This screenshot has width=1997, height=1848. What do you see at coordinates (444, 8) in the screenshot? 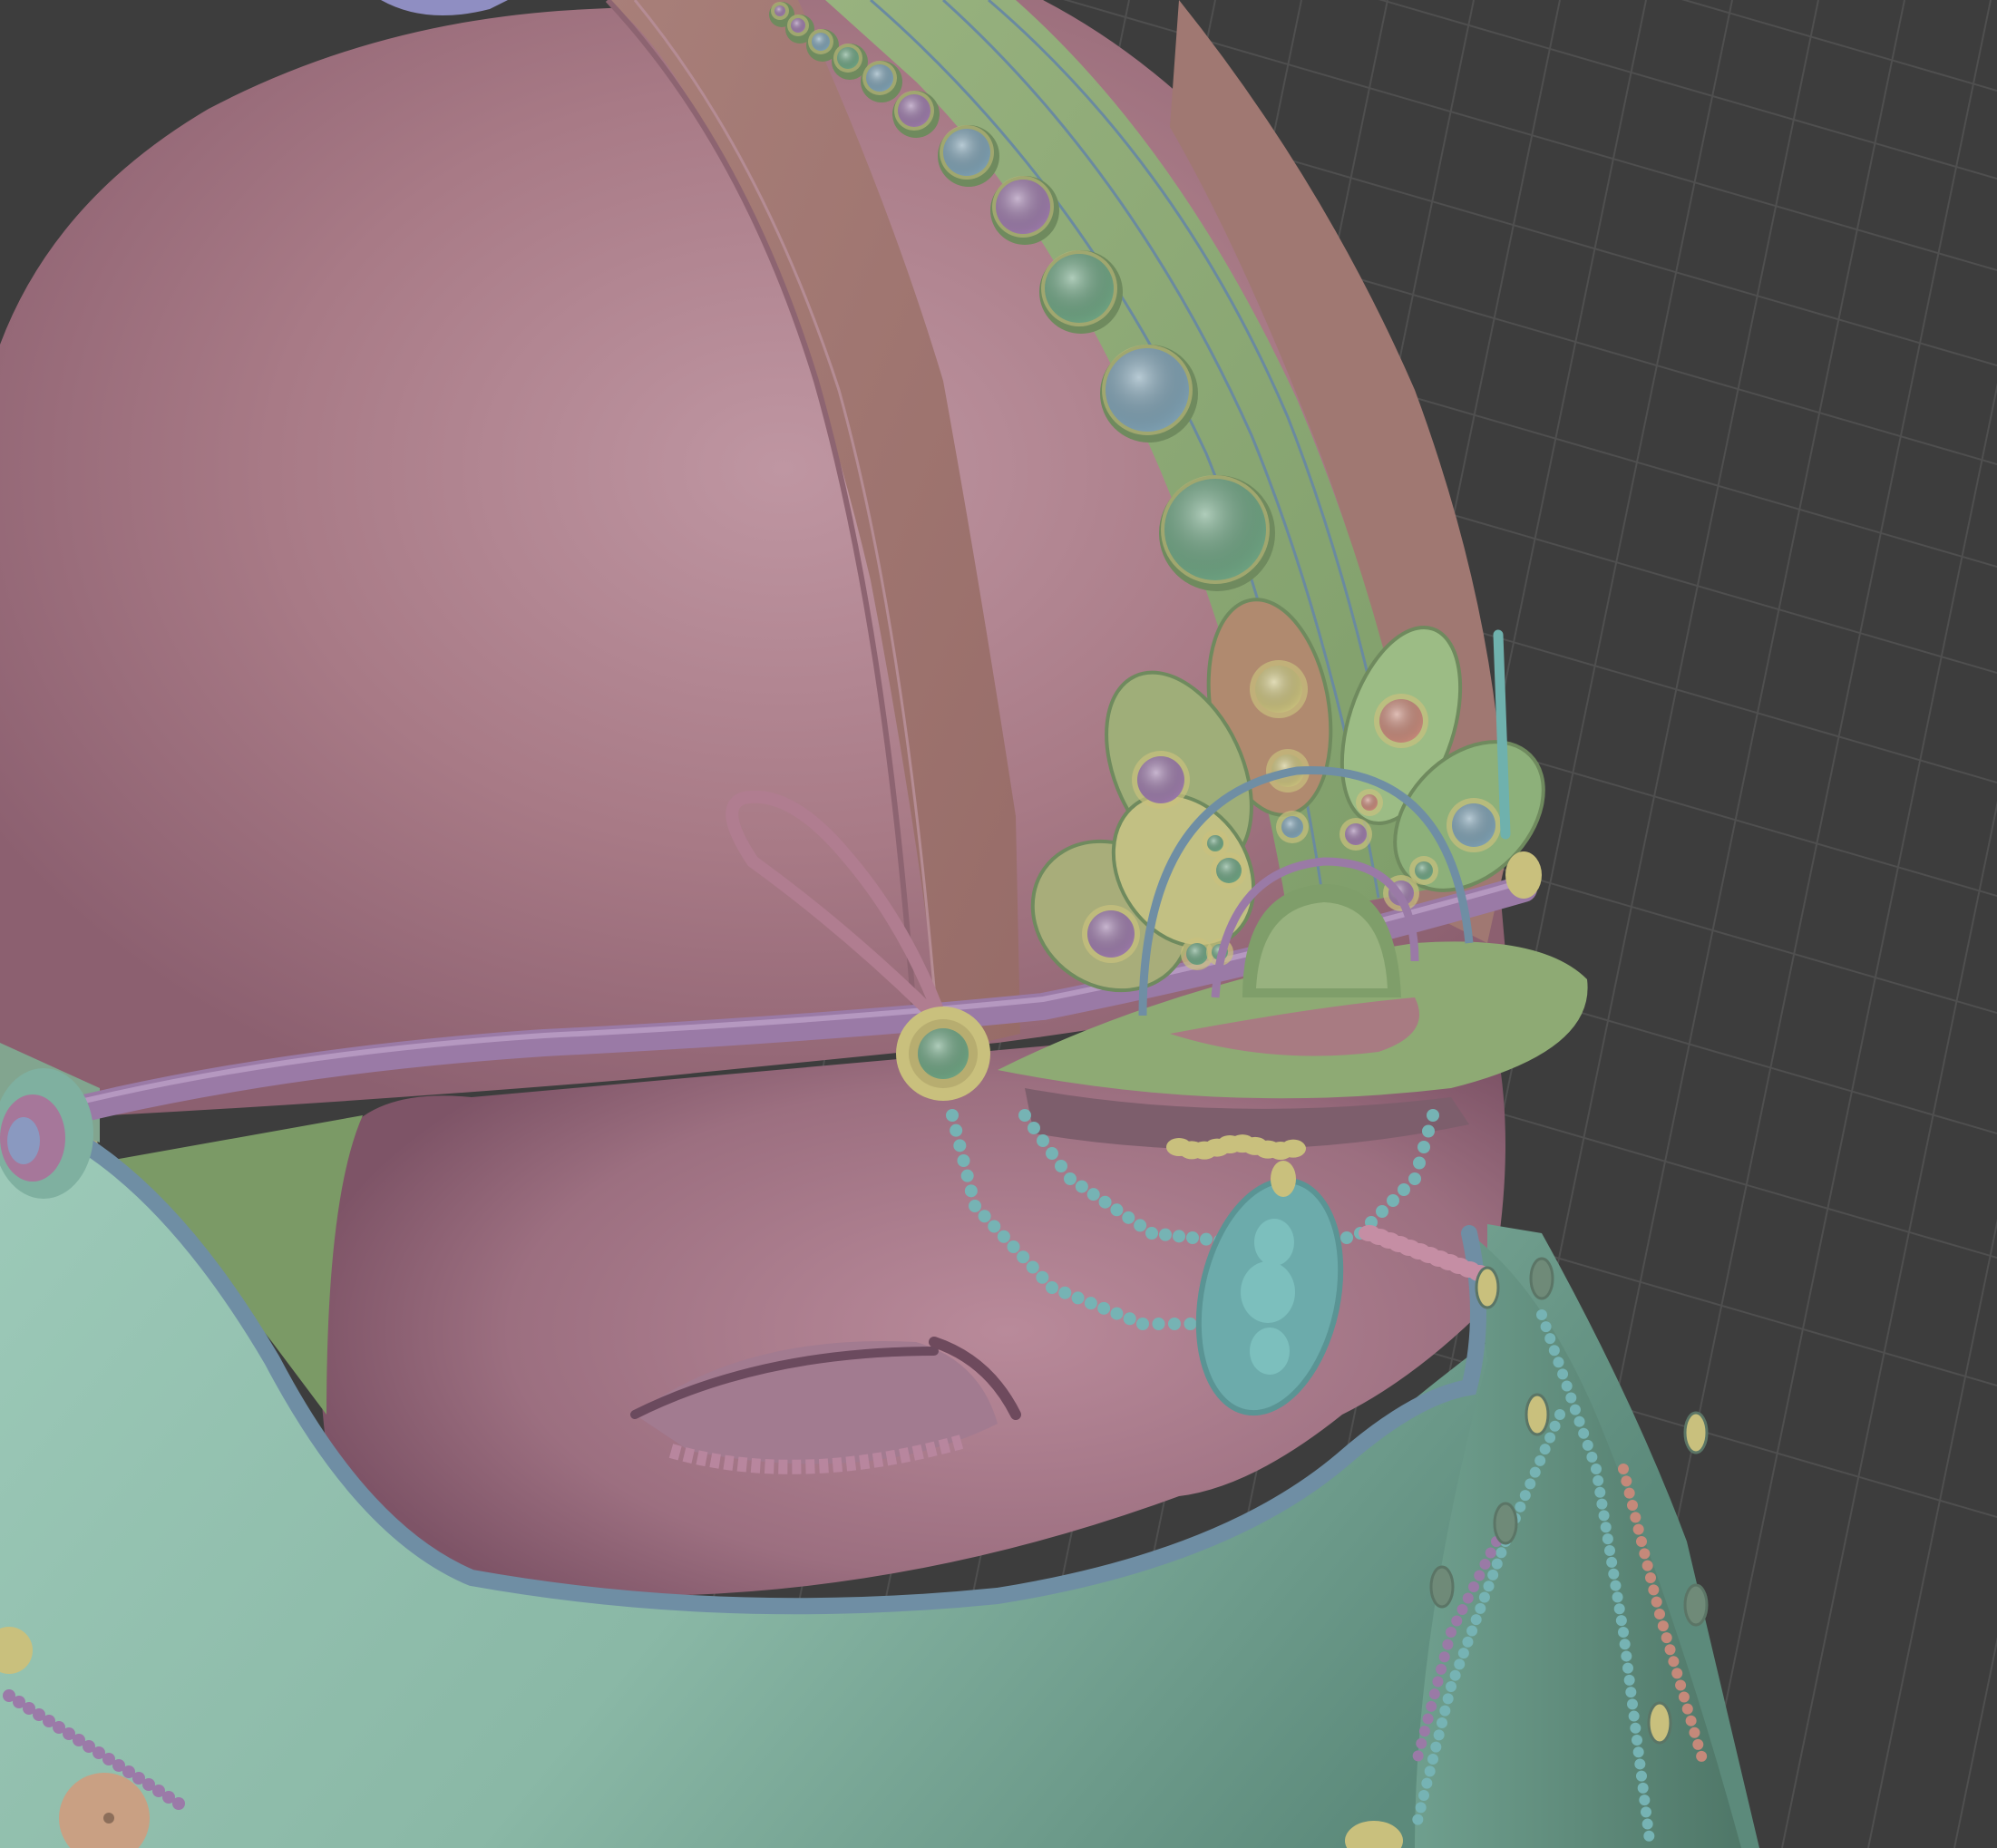
I see `top-ornament` at bounding box center [444, 8].